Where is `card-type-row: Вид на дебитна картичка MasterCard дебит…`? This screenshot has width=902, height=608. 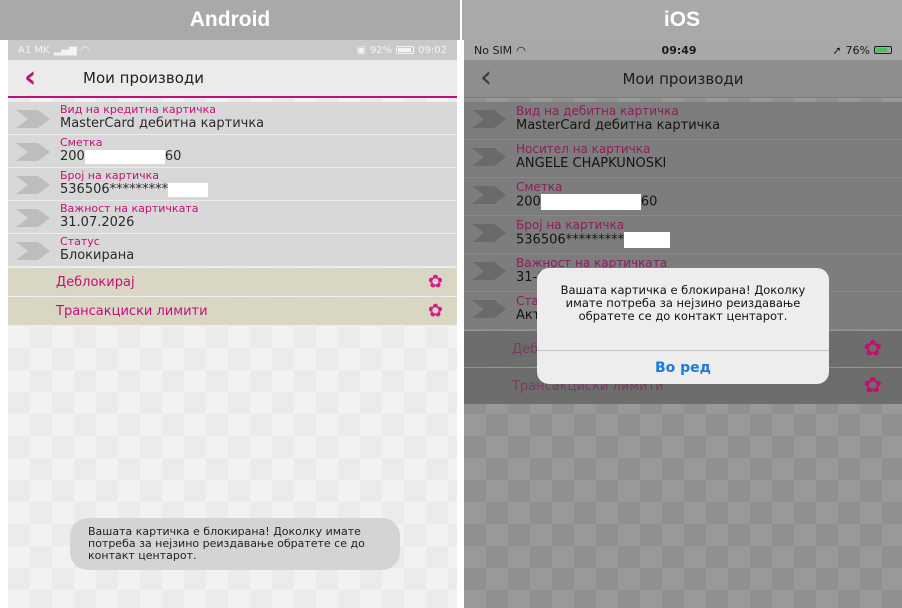
card-type-row: Вид на дебитна картичка MasterCard дебит… is located at coordinates (683, 121).